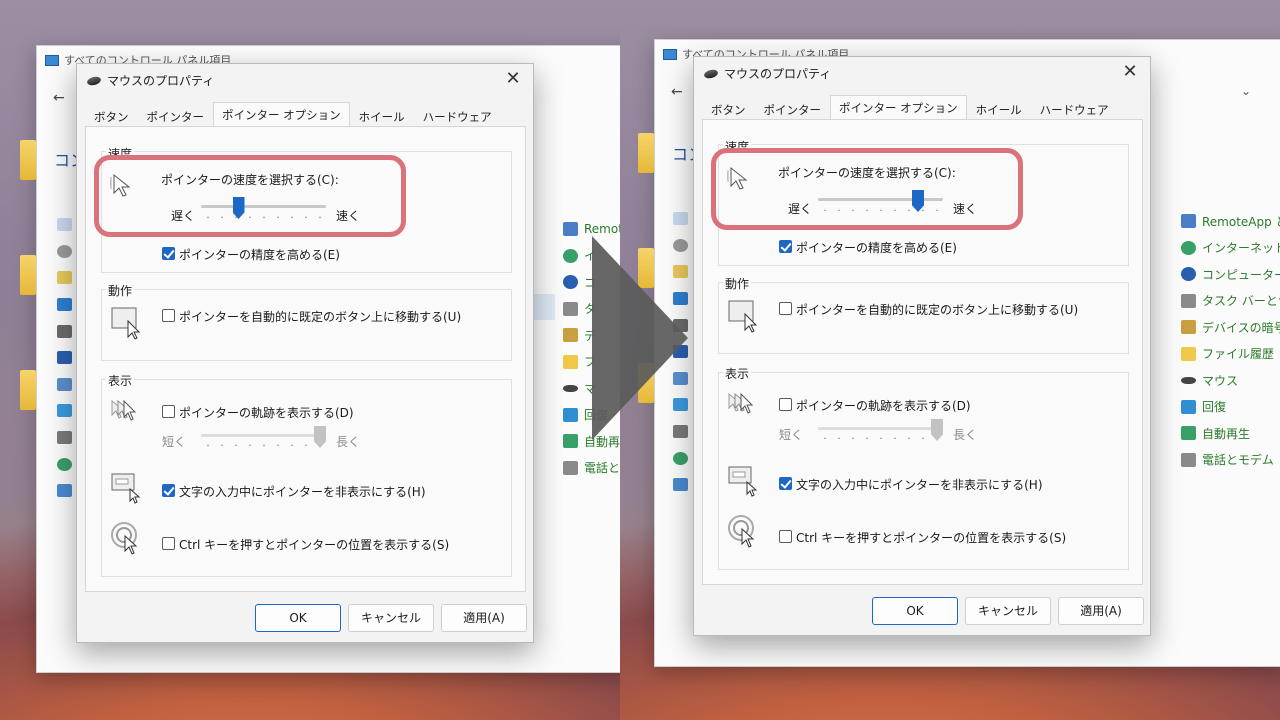 The height and width of the screenshot is (720, 1280). Describe the element at coordinates (150, 80) in the screenshot. I see `dialog-title: マウスのプロパティ` at that location.